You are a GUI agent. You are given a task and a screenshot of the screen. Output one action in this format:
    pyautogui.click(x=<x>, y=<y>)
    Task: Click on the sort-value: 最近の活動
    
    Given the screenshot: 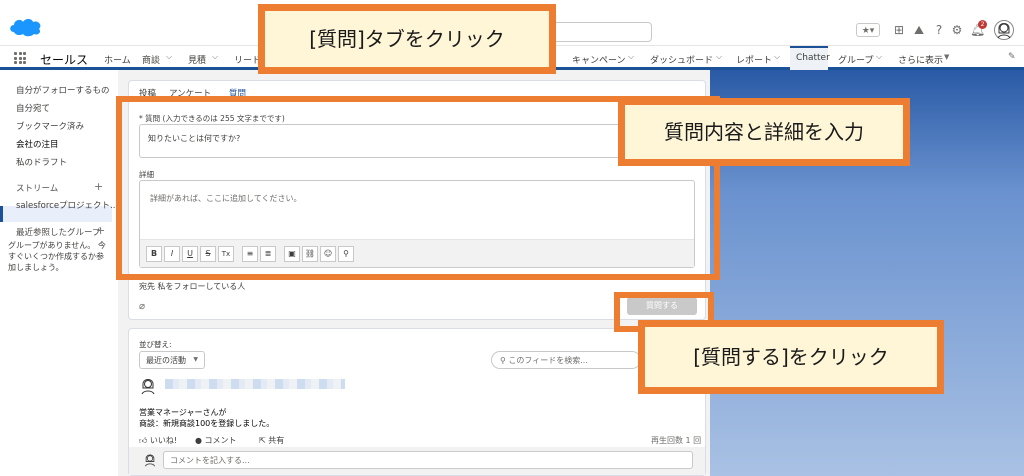 What is the action you would take?
    pyautogui.click(x=166, y=360)
    